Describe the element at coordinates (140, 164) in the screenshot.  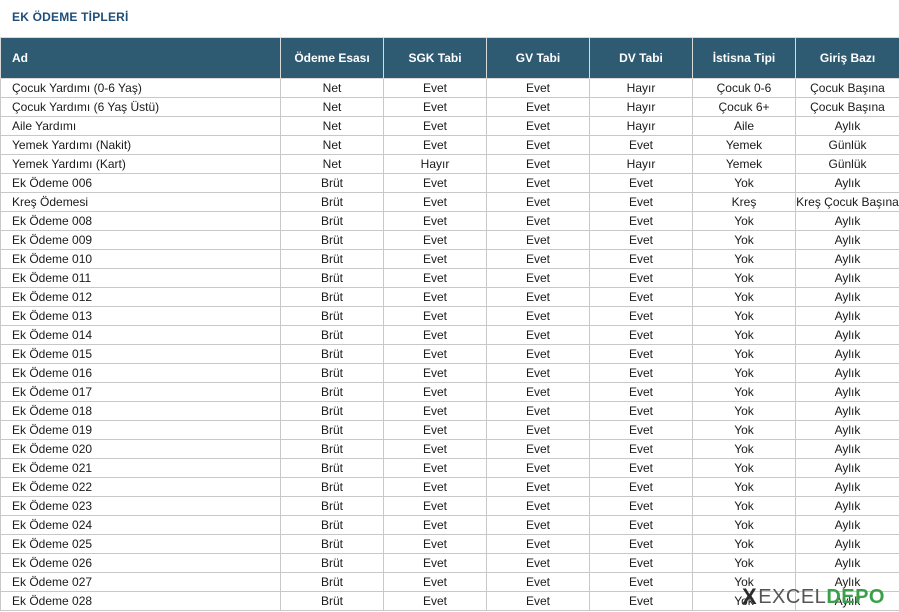
I see `cell-ad: Yemek Yardımı (Kart)` at that location.